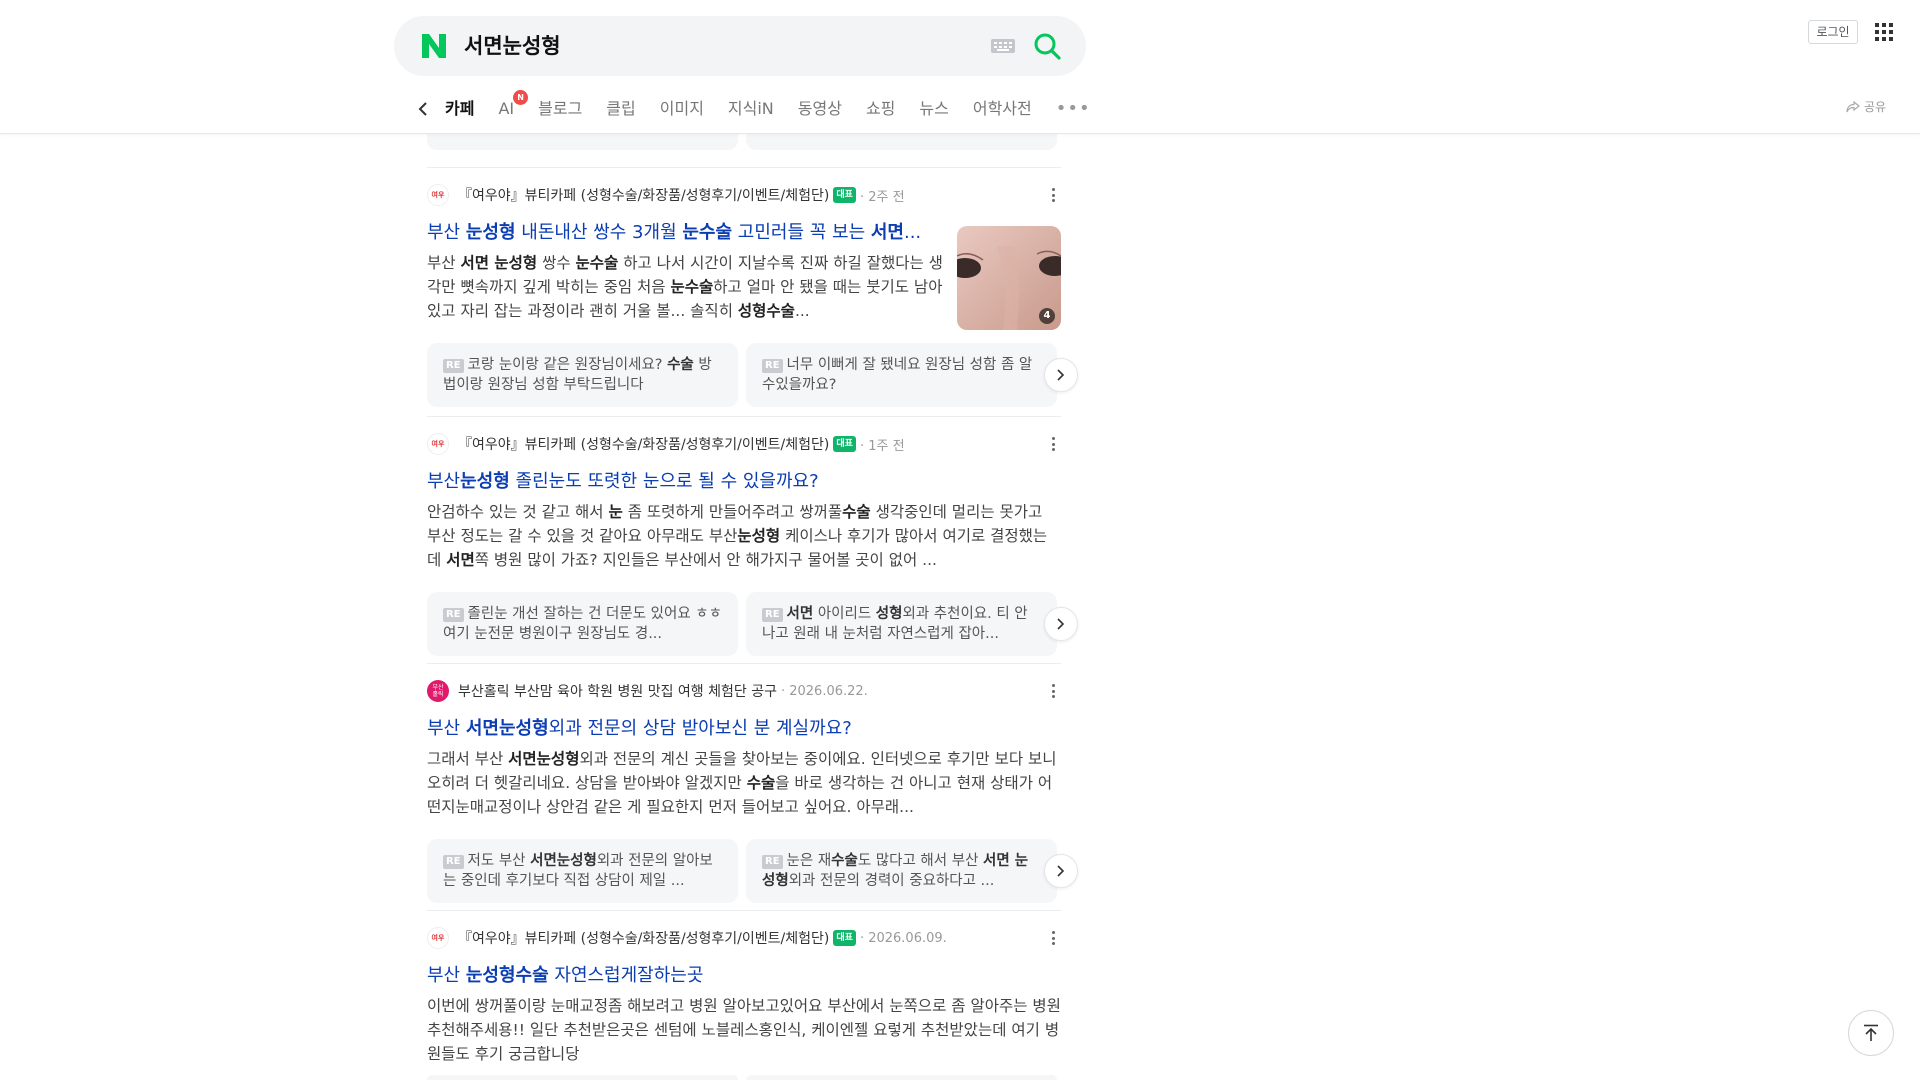  Describe the element at coordinates (882, 197) in the screenshot. I see `post-time: · 2주 전` at that location.